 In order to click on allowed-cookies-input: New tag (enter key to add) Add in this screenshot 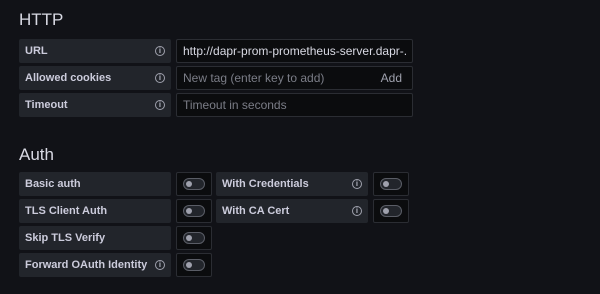, I will do `click(294, 78)`.